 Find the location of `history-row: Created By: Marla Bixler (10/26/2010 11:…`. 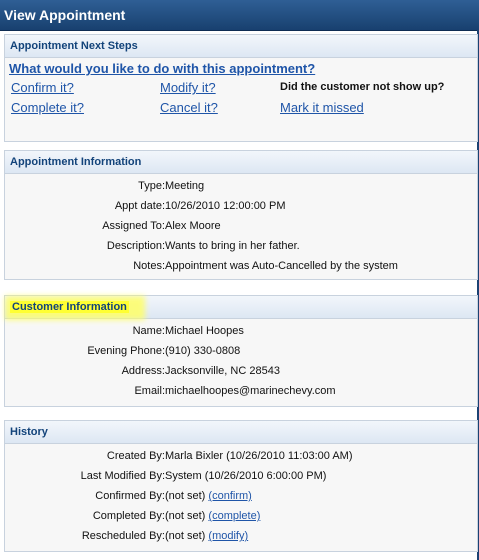

history-row: Created By: Marla Bixler (10/26/2010 11:… is located at coordinates (241, 456).